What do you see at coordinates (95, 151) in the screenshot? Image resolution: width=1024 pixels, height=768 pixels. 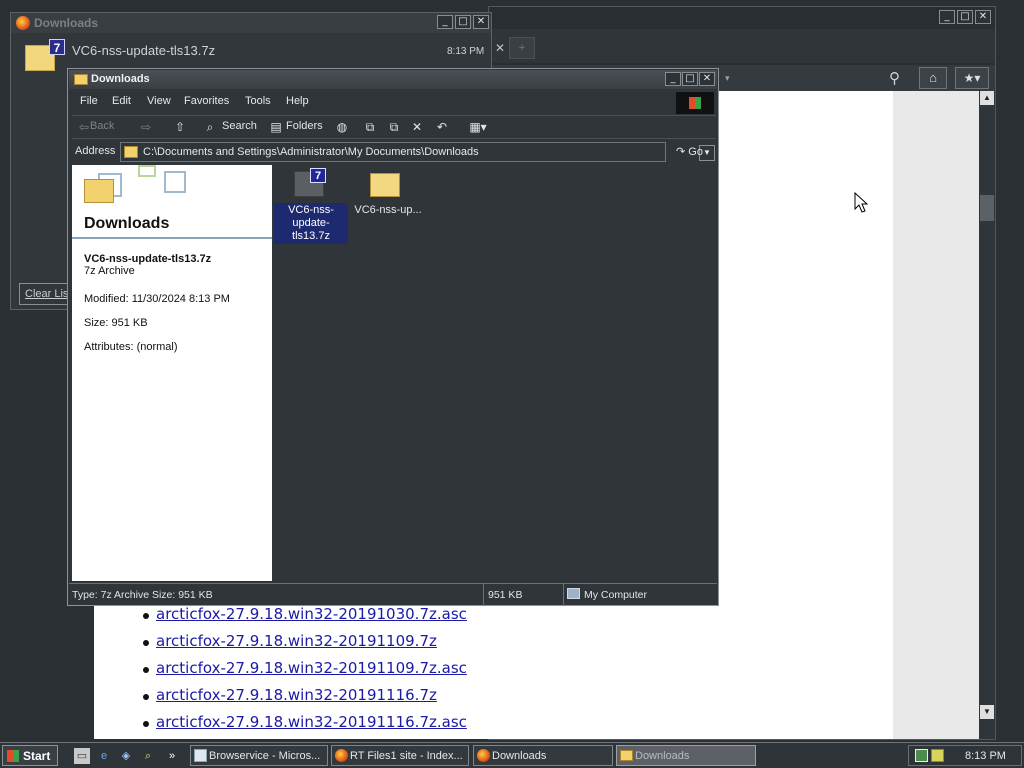 I see `address-label: Address` at bounding box center [95, 151].